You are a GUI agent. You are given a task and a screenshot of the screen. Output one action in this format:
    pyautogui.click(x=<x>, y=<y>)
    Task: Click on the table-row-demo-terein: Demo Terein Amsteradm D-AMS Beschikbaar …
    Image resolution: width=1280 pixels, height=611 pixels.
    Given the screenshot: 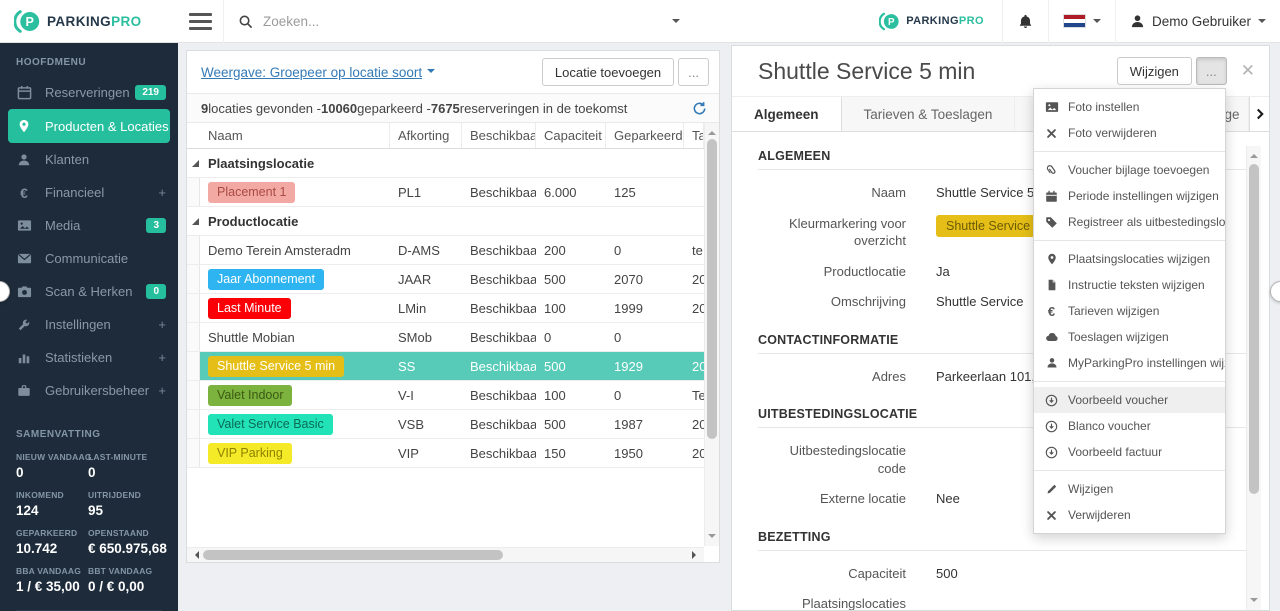 What is the action you would take?
    pyautogui.click(x=445, y=250)
    